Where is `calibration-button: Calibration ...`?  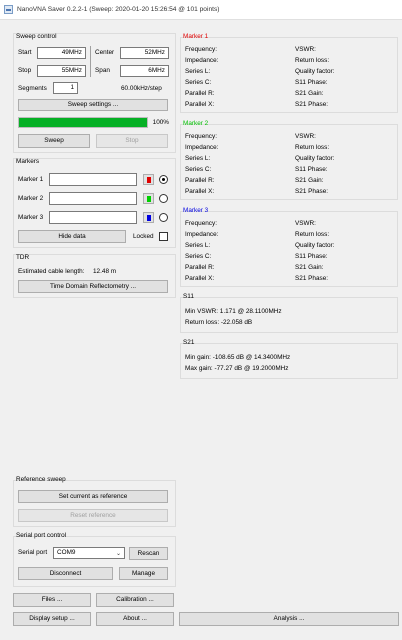 calibration-button: Calibration ... is located at coordinates (135, 600).